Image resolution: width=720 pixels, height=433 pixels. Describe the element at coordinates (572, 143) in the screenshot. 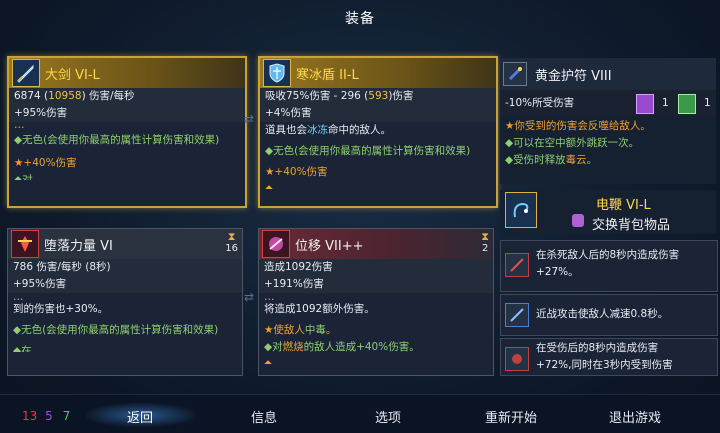

I see `desc-line: ◆可以在空中额外跳跃一次。` at that location.